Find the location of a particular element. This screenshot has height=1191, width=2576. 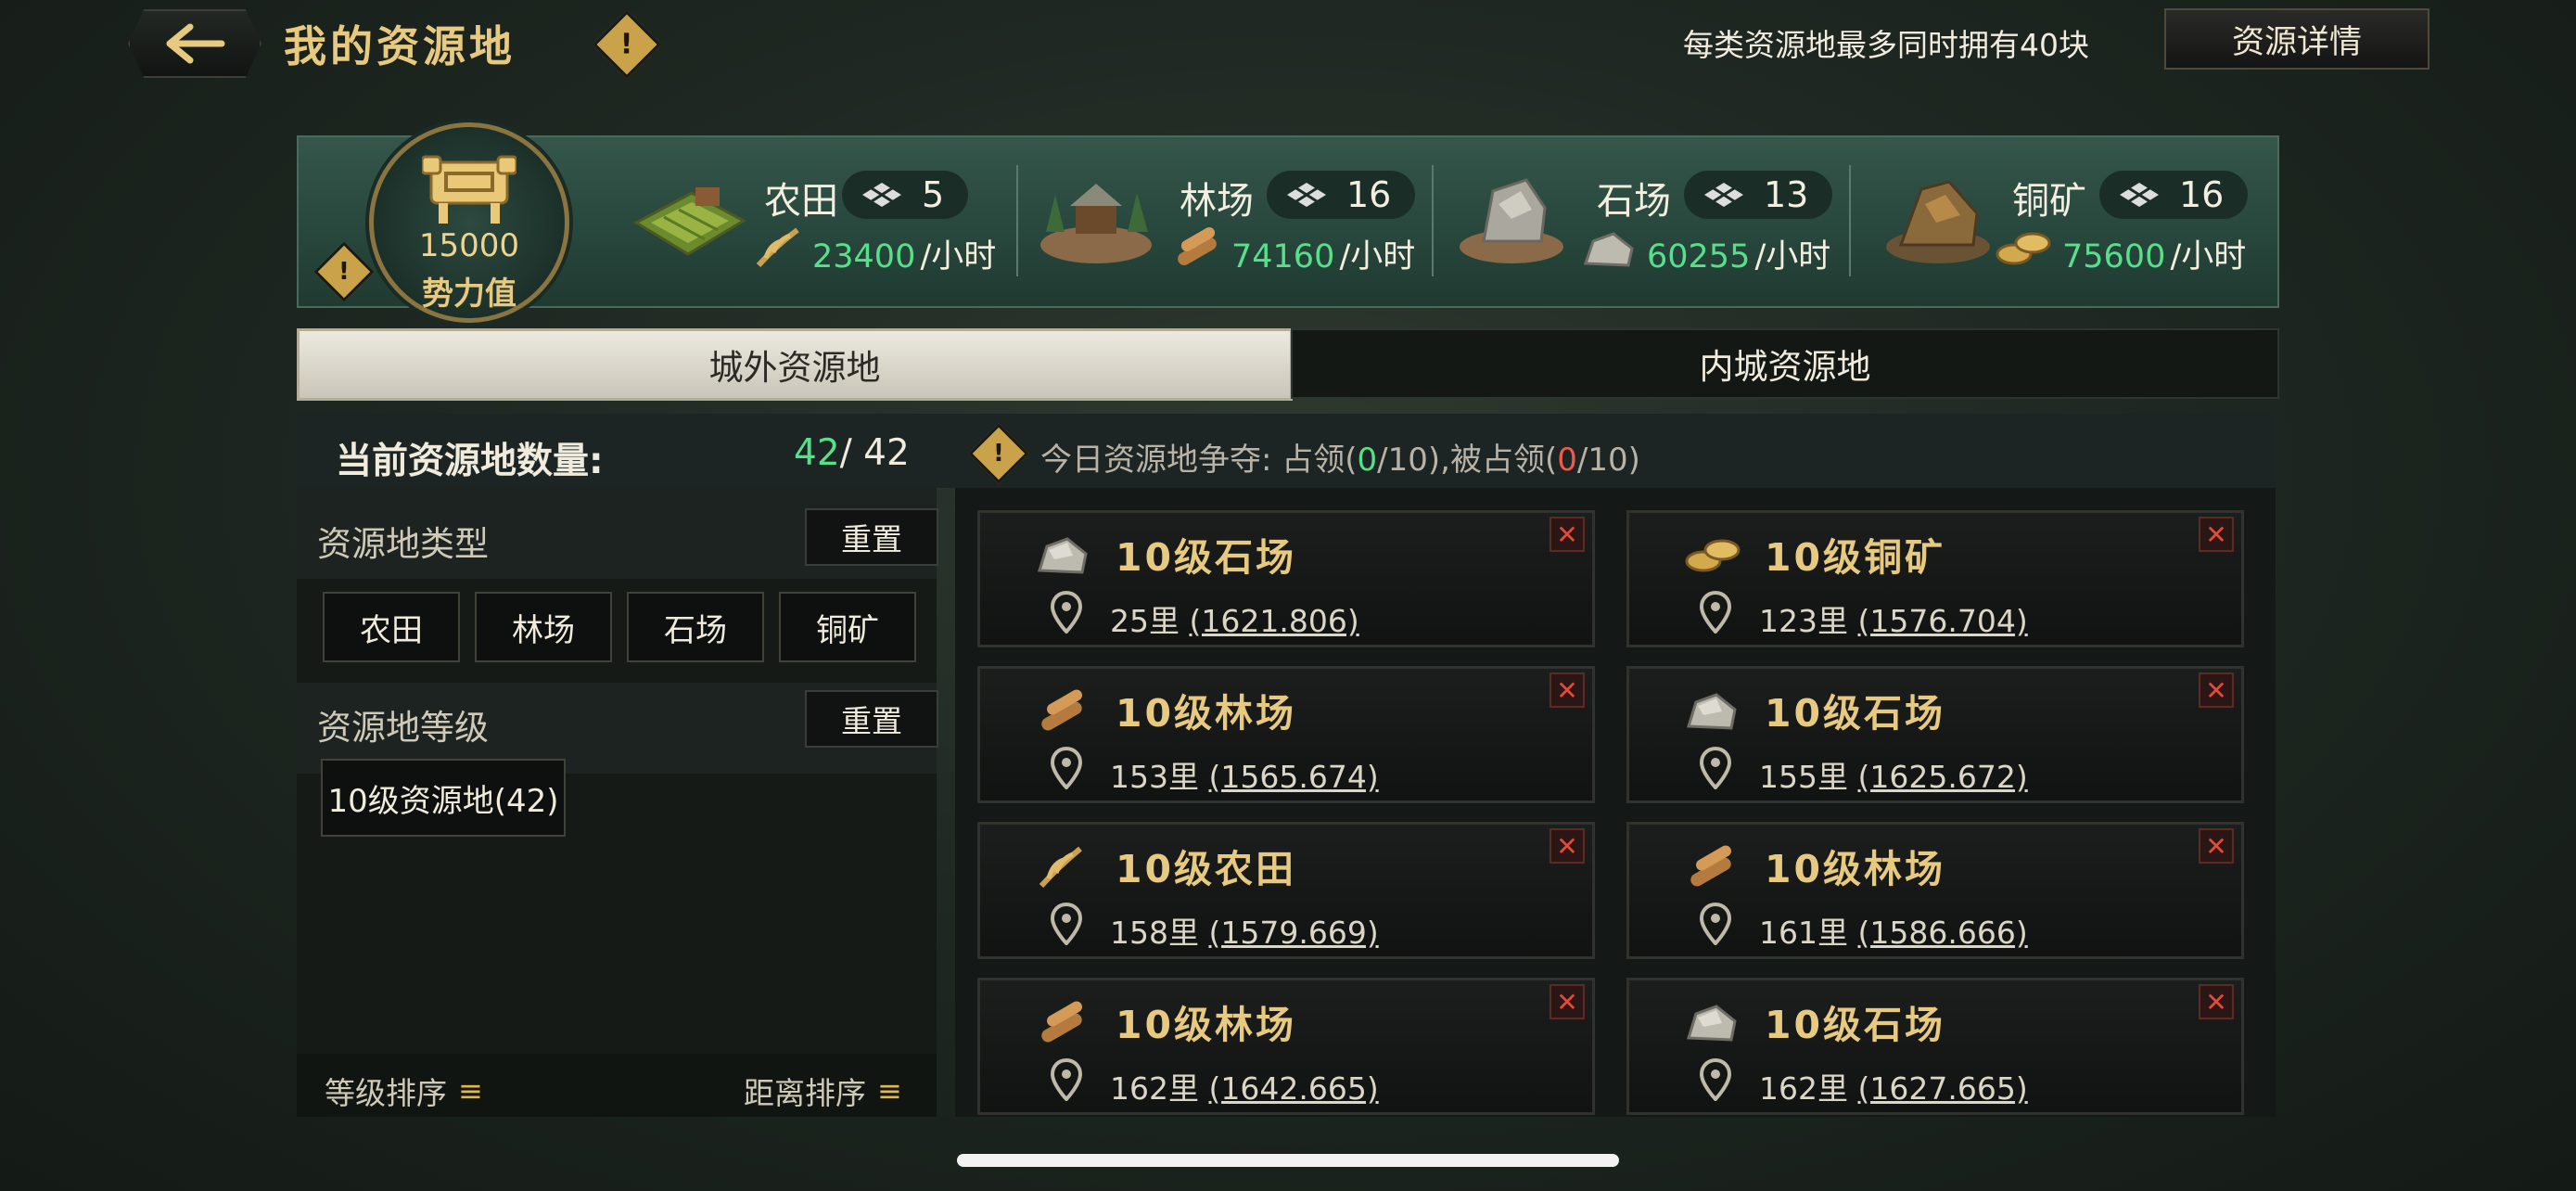

resource-card: 10级铜矿 123里 (1576.704) ✕ is located at coordinates (1935, 578).